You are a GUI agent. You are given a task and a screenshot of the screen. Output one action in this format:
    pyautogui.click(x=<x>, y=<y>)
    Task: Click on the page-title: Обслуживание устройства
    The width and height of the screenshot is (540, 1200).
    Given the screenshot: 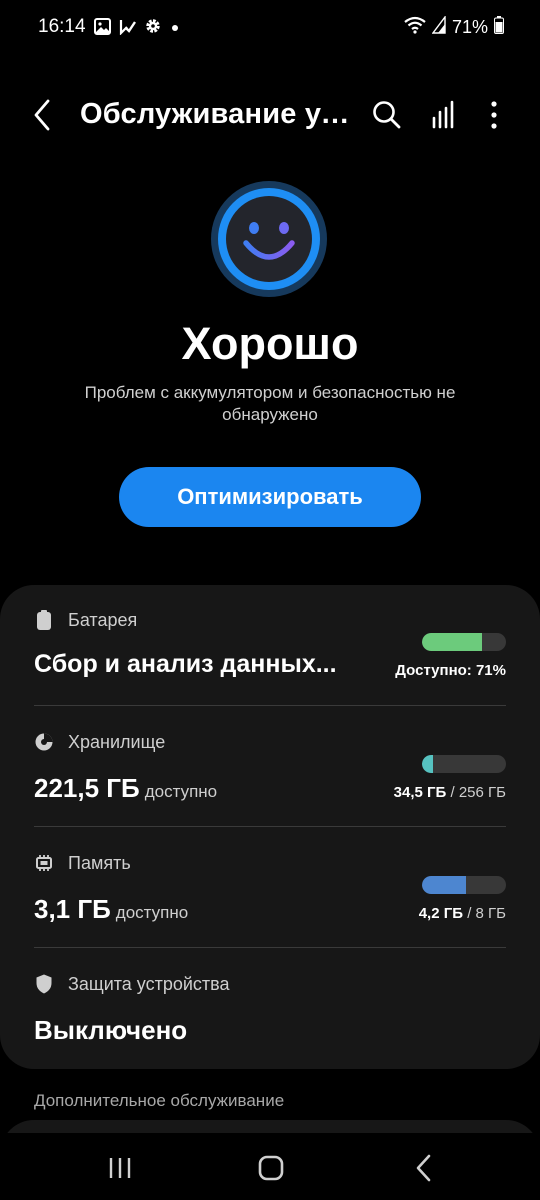 What is the action you would take?
    pyautogui.click(x=217, y=114)
    